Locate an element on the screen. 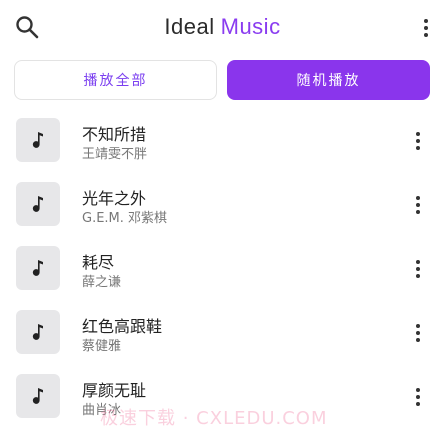  app-title: Ideal Music is located at coordinates (222, 27).